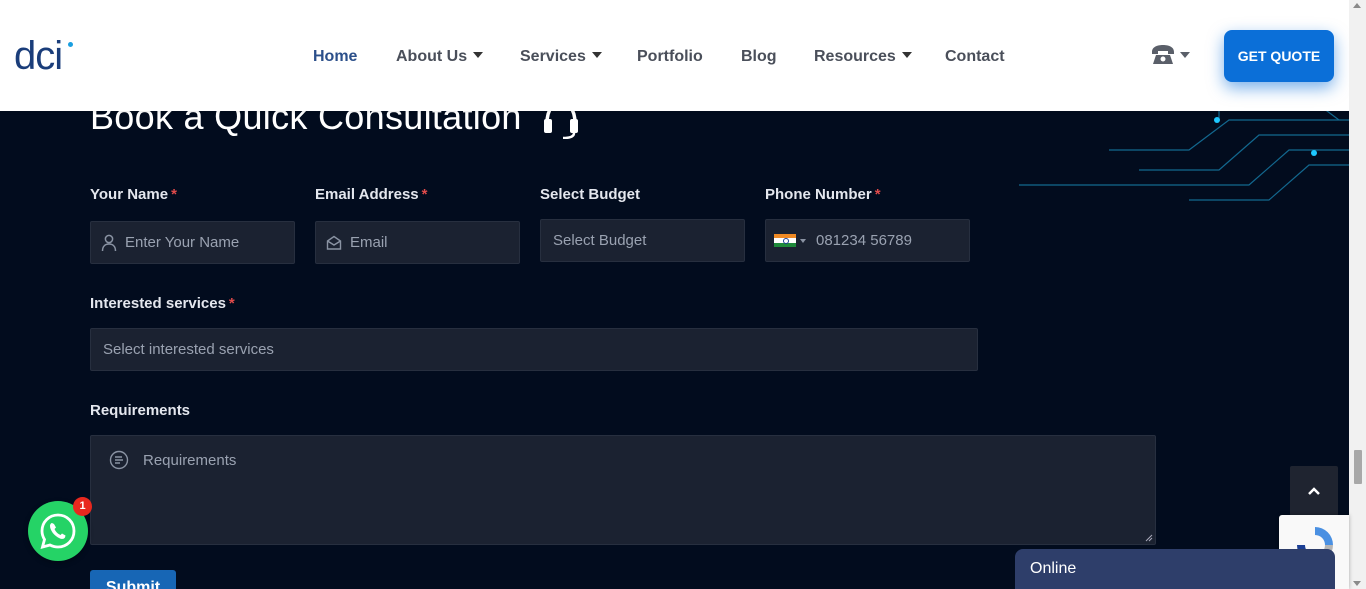  I want to click on requirements-label: Requirements, so click(140, 410).